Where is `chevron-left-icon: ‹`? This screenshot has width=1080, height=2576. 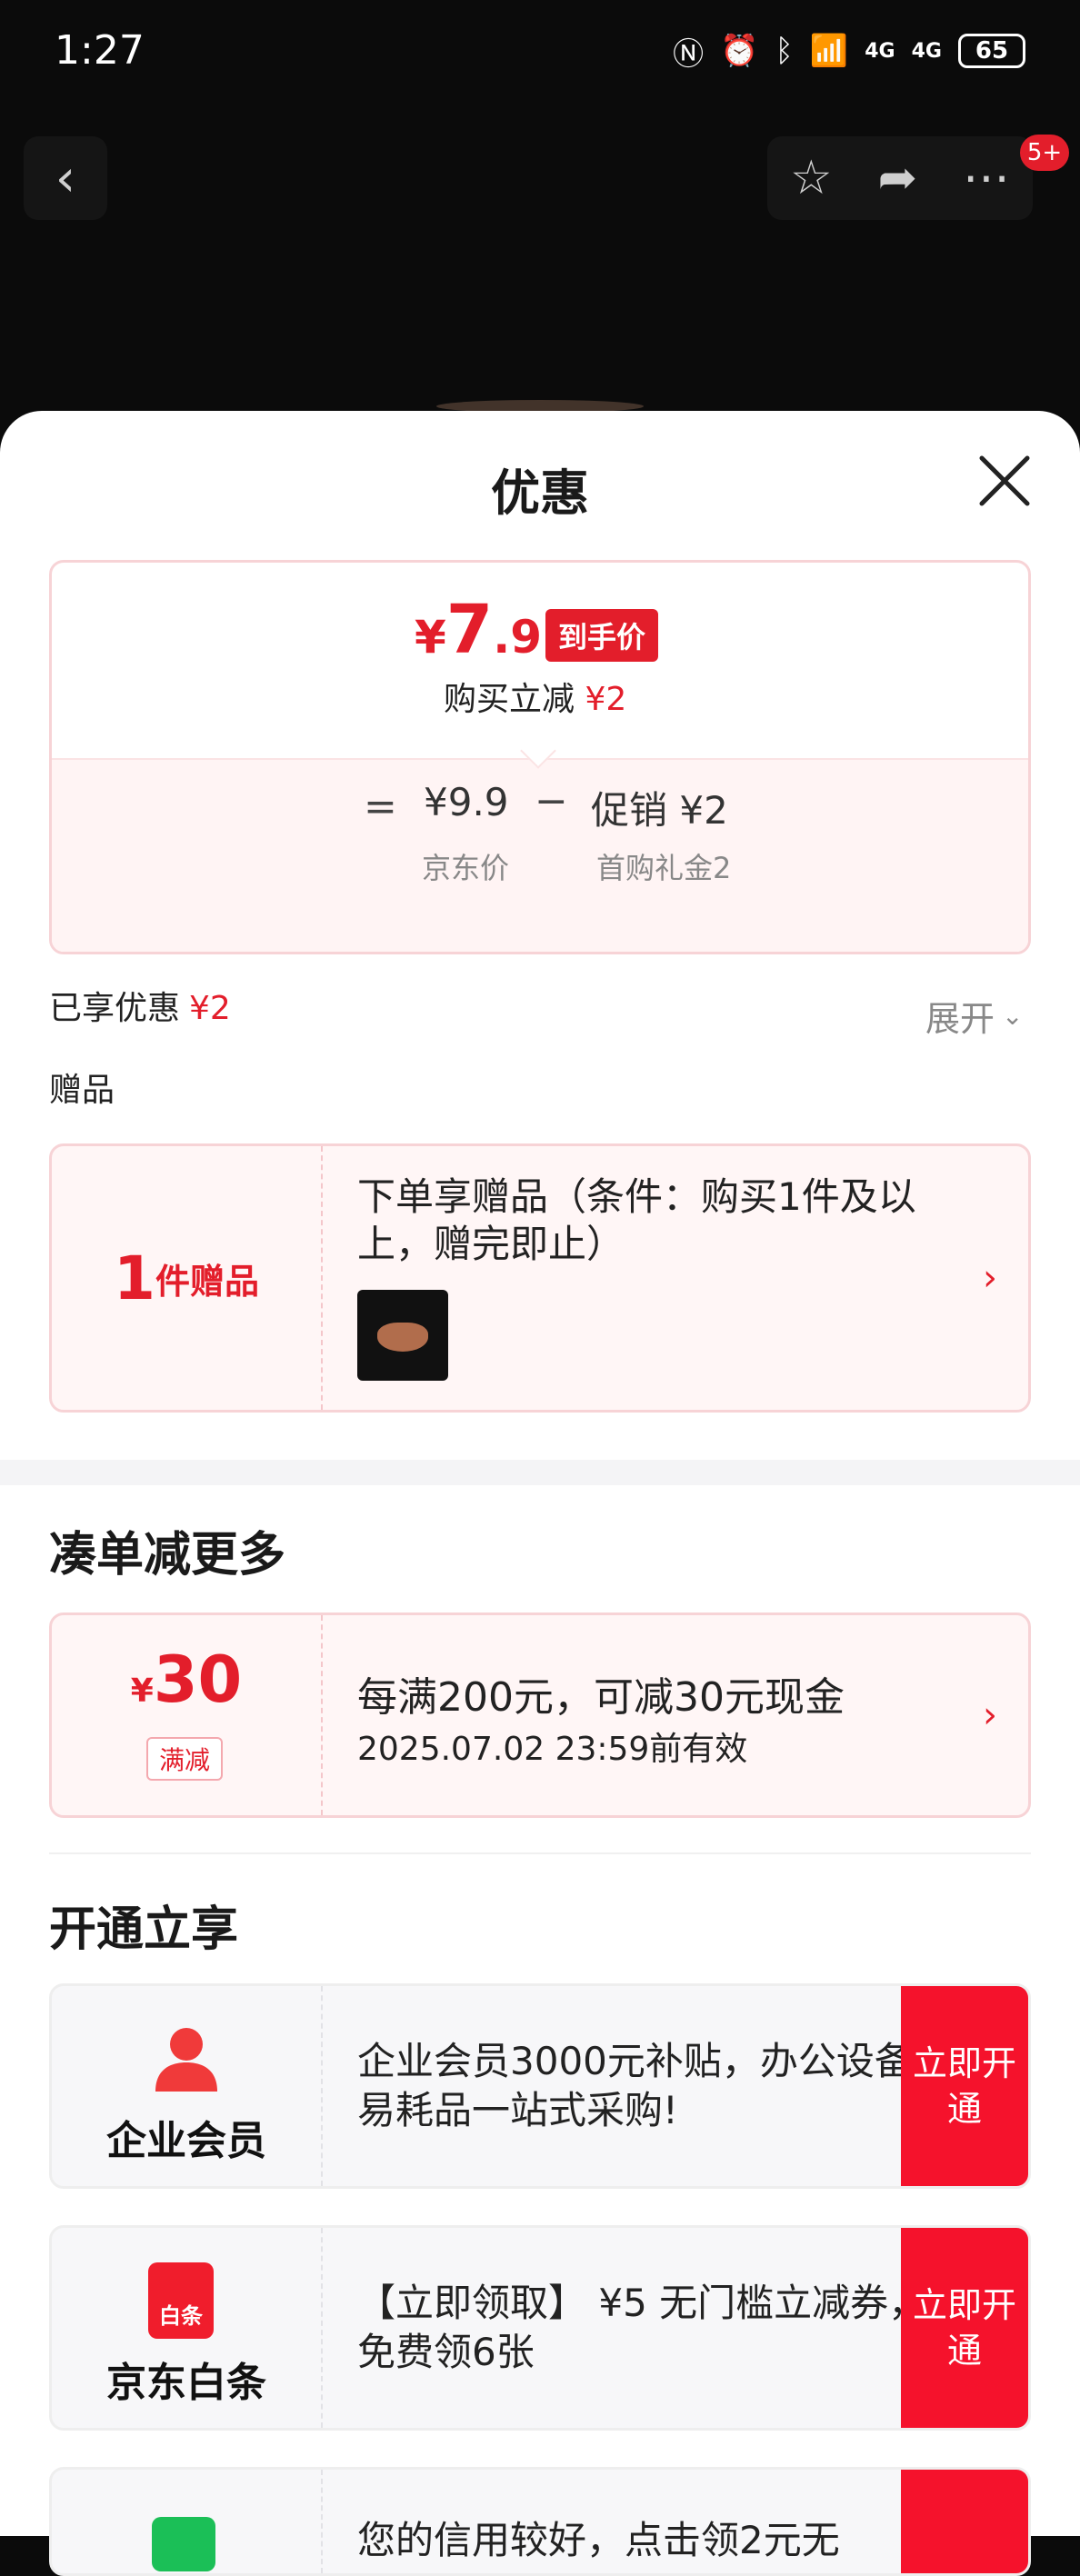 chevron-left-icon: ‹ is located at coordinates (66, 178).